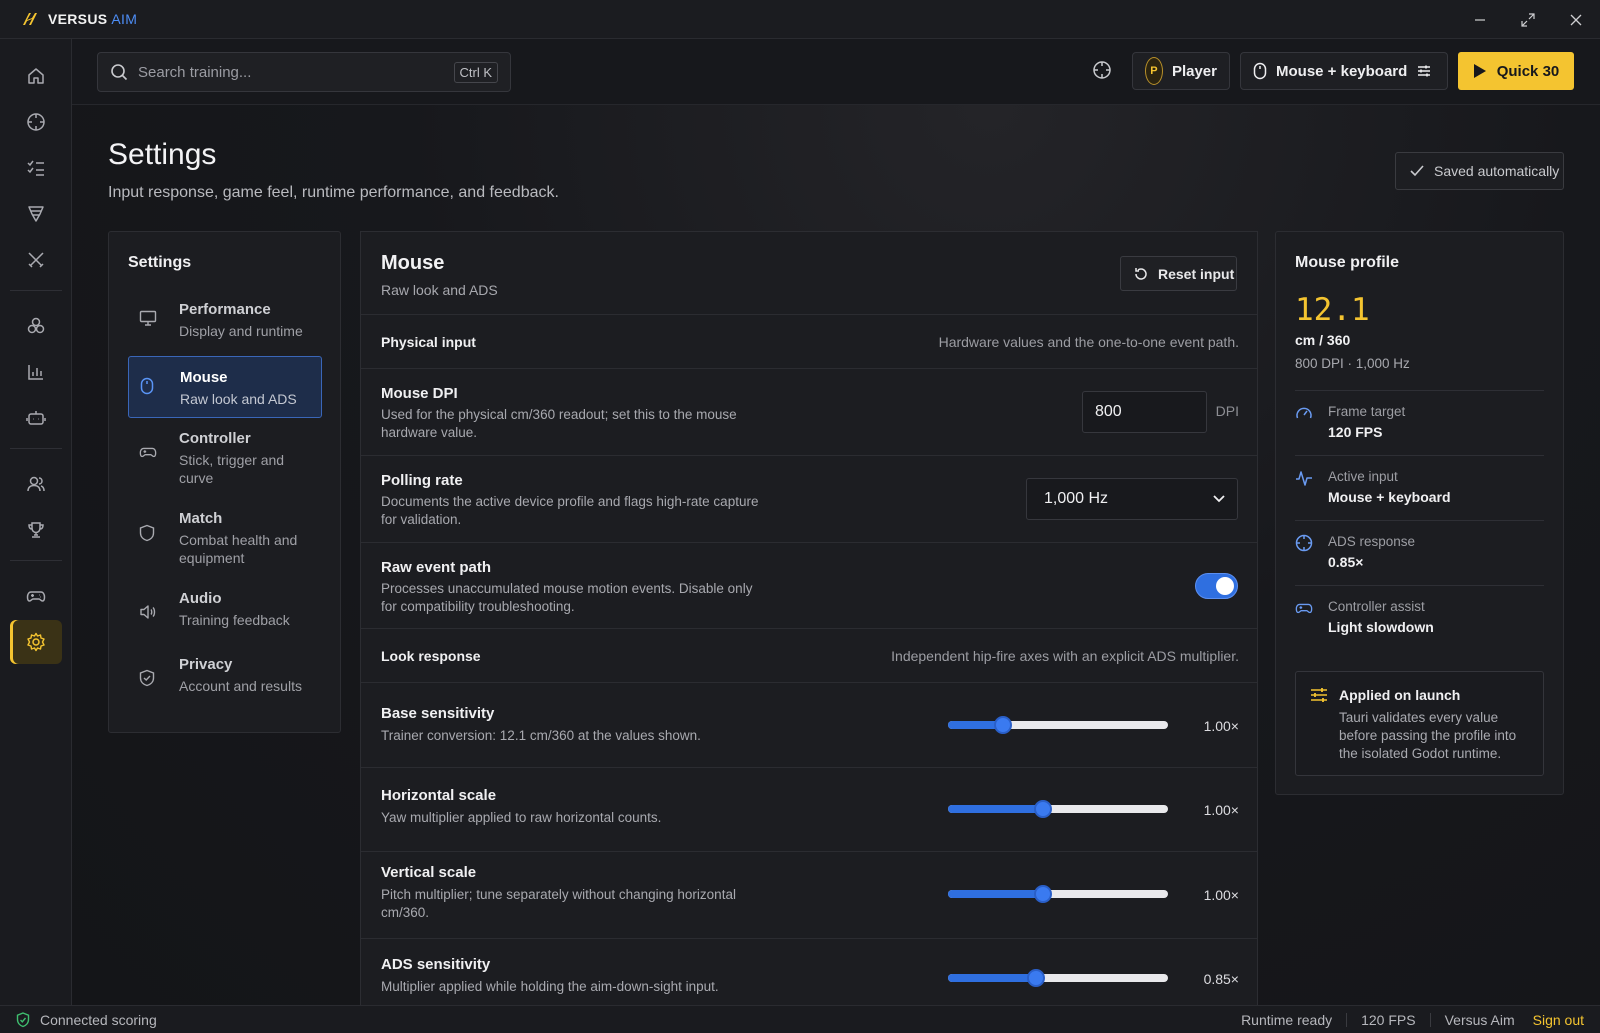 The image size is (1600, 1033). Describe the element at coordinates (1304, 543) in the screenshot. I see `crosshair-icon` at that location.